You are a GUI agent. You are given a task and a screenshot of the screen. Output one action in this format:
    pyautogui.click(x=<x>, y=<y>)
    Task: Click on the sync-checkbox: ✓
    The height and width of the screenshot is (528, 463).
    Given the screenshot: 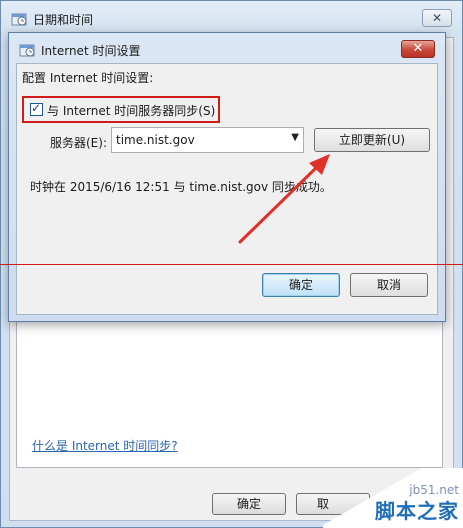 What is the action you would take?
    pyautogui.click(x=36, y=108)
    